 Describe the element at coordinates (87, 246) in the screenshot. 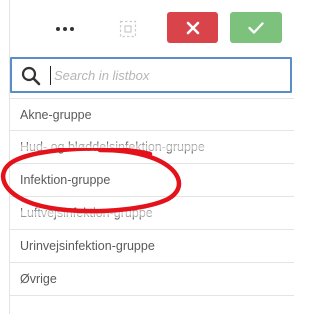

I see `list-item-label: Urinvejsinfektion-gruppe` at that location.